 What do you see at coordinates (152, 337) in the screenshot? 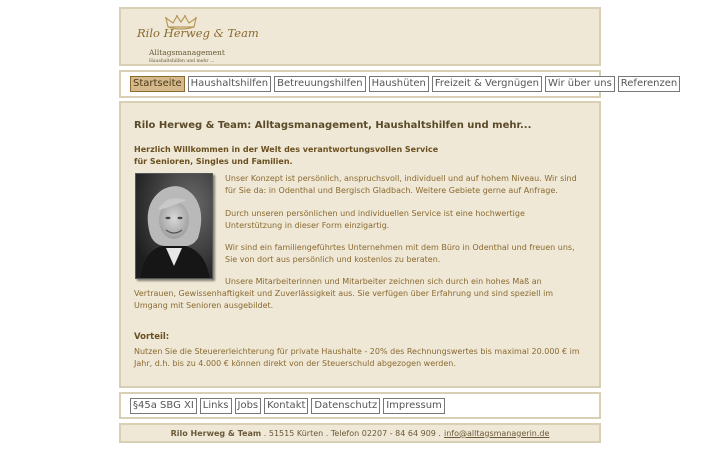
I see `vorteil-heading: Vorteil:` at bounding box center [152, 337].